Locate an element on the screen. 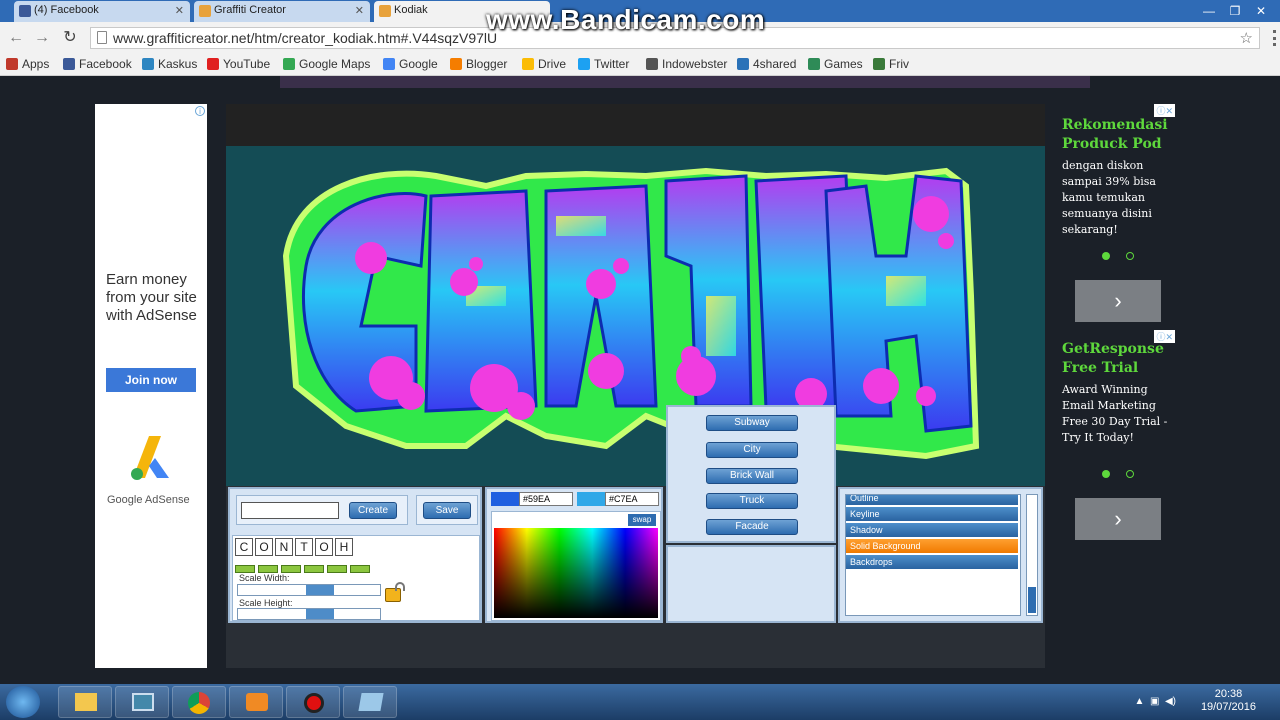 This screenshot has width=1280, height=720. chrome-icon is located at coordinates (199, 703).